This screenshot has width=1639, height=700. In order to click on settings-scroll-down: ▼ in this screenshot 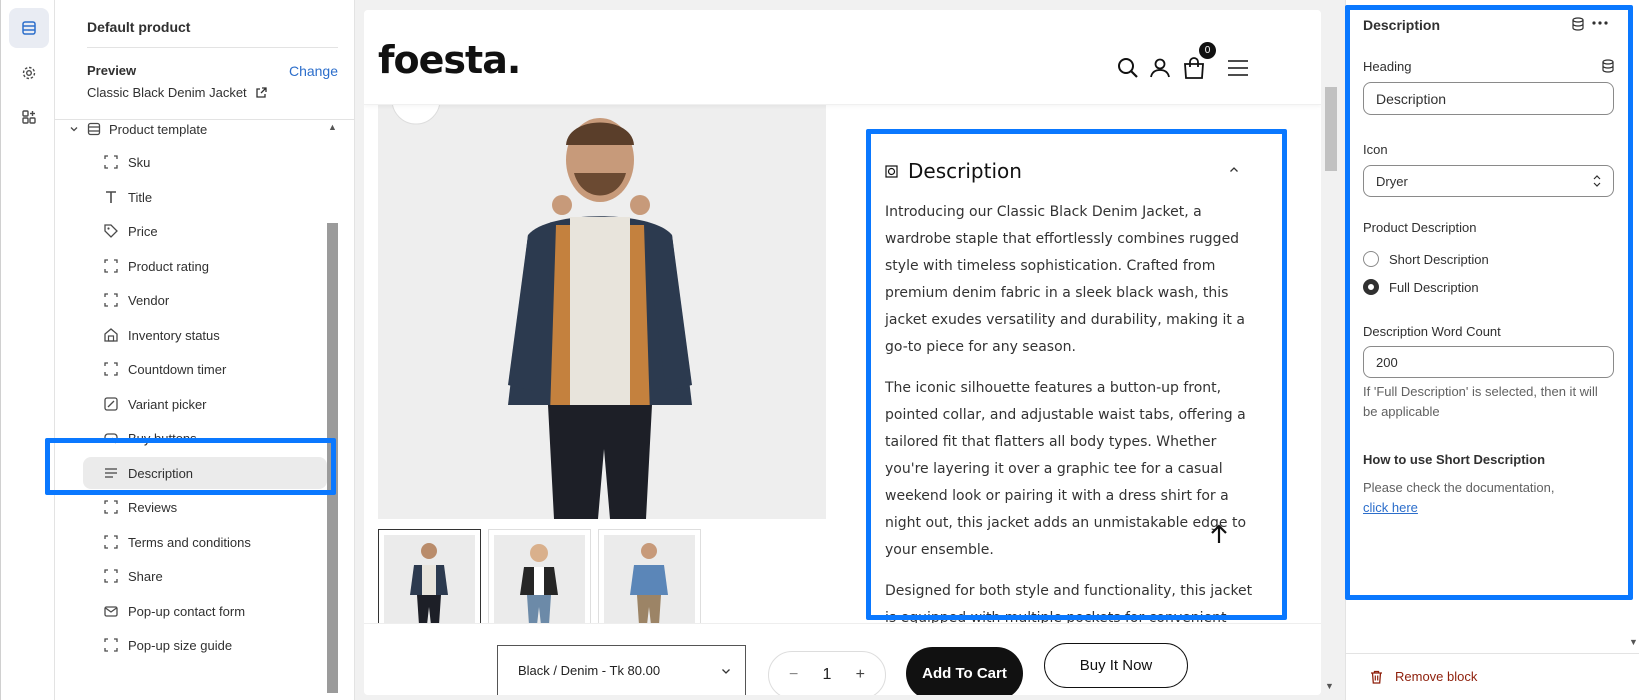, I will do `click(1633, 642)`.